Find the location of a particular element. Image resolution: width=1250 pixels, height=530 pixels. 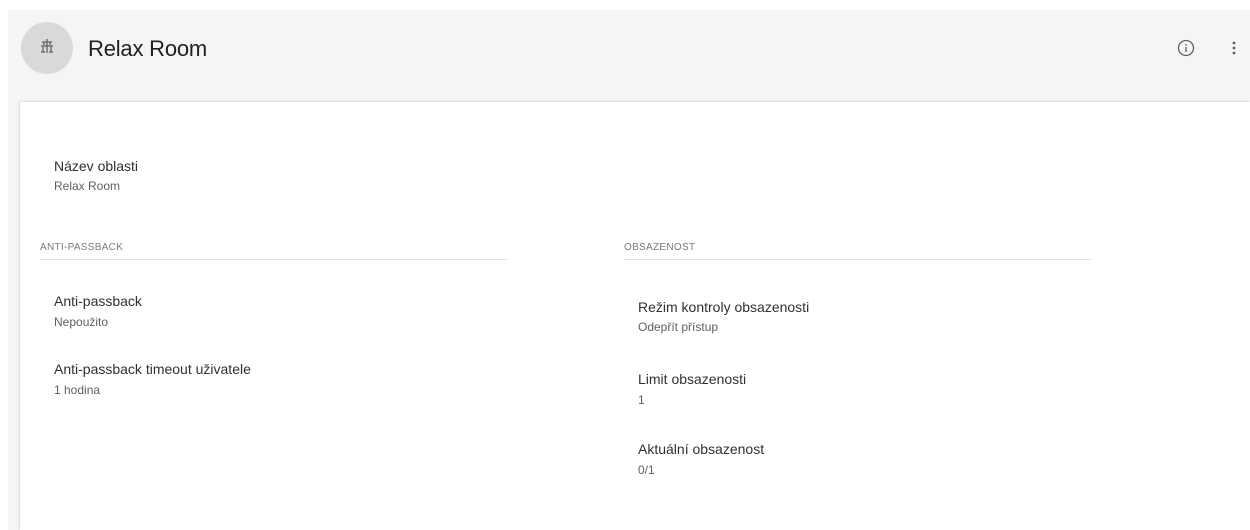

anti-passback-divider is located at coordinates (274, 259).